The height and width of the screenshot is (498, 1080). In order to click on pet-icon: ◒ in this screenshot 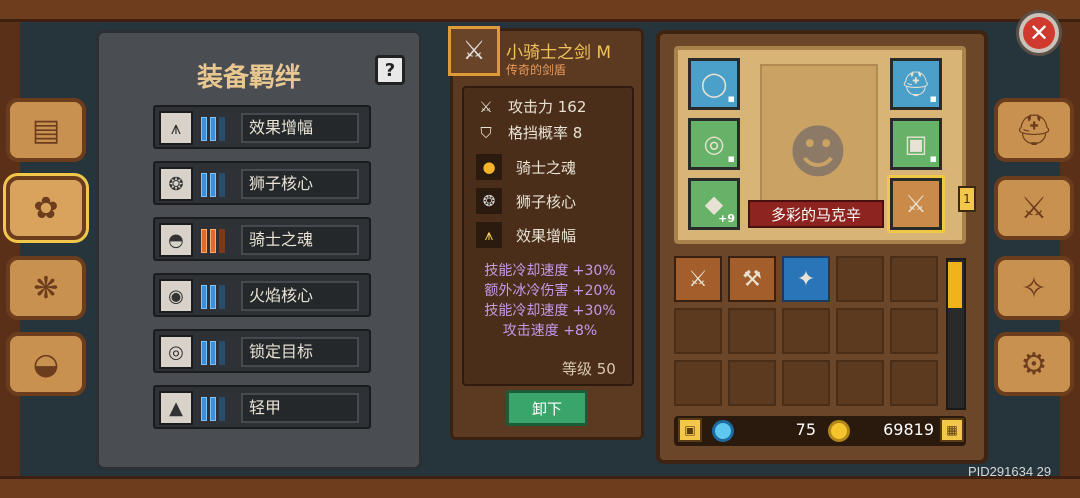, I will do `click(46, 364)`.